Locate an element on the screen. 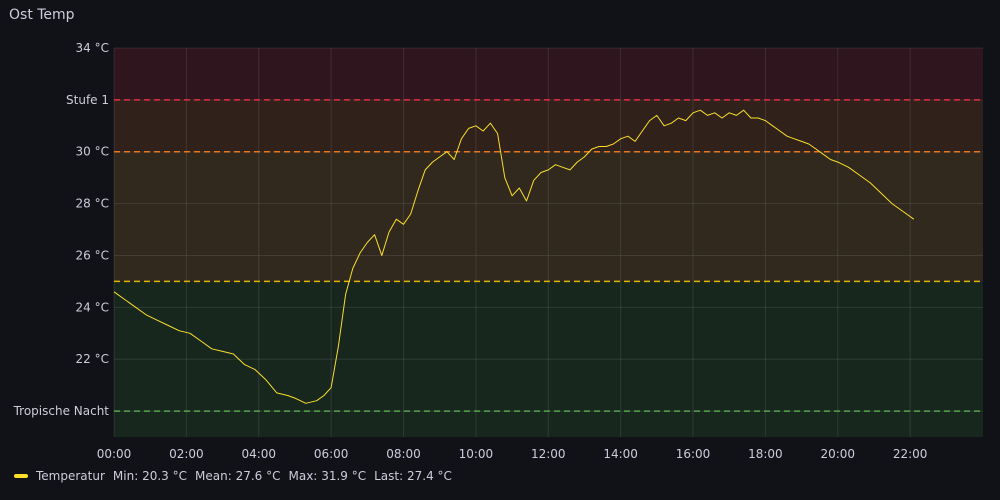  x-tick-label: 10:00 is located at coordinates (476, 454).